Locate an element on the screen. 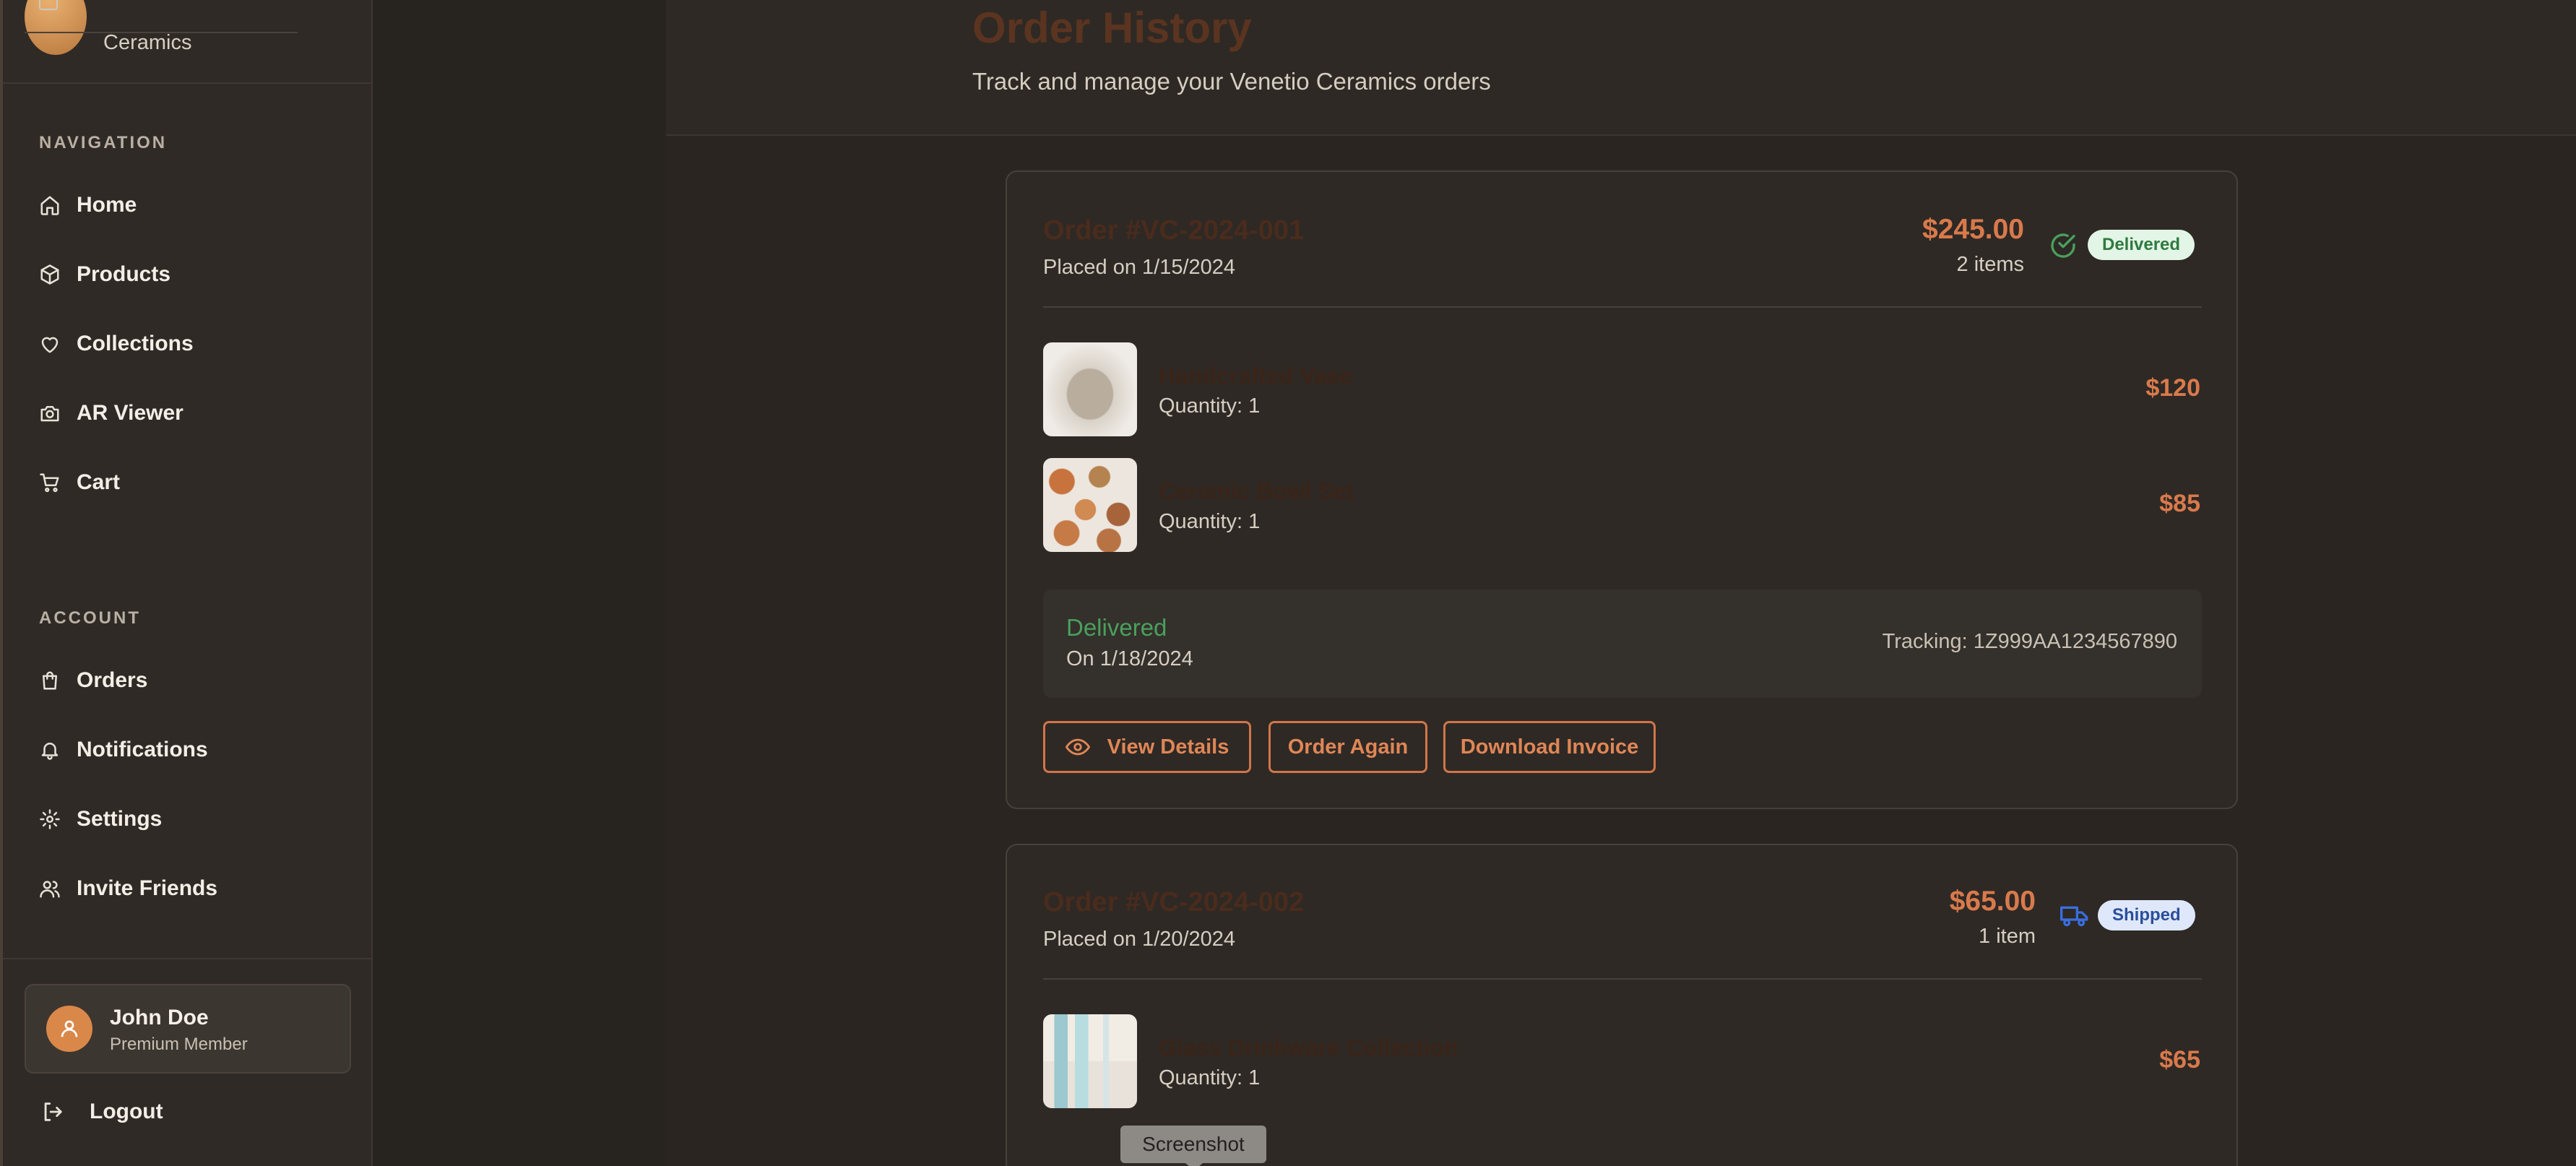 The width and height of the screenshot is (2576, 1166). download-invoice-button: Download Invoice is located at coordinates (1549, 747).